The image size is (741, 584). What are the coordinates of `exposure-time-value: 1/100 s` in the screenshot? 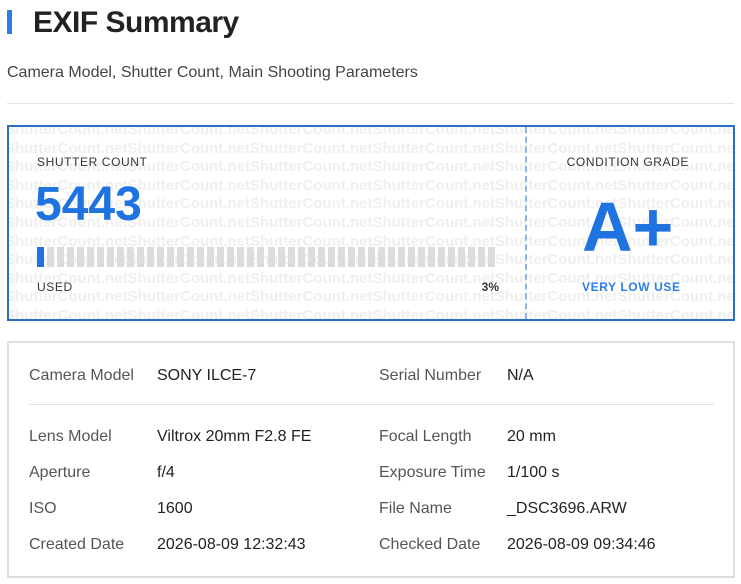 It's located at (533, 472).